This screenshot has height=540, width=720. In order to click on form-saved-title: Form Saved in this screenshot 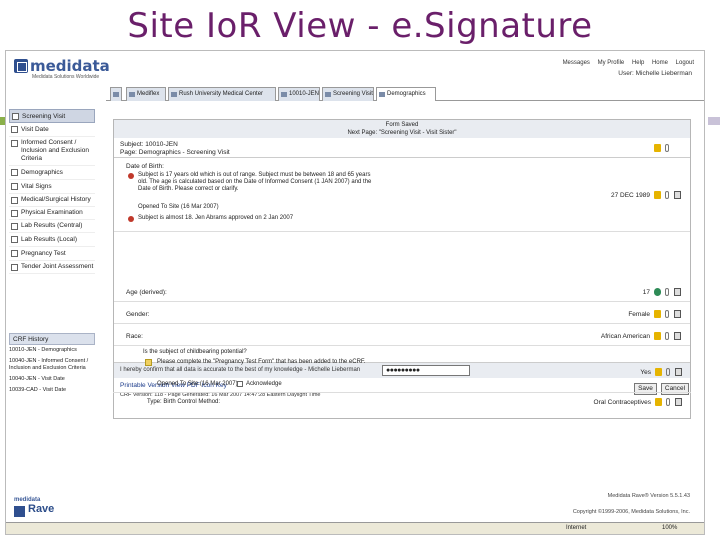, I will do `click(402, 125)`.